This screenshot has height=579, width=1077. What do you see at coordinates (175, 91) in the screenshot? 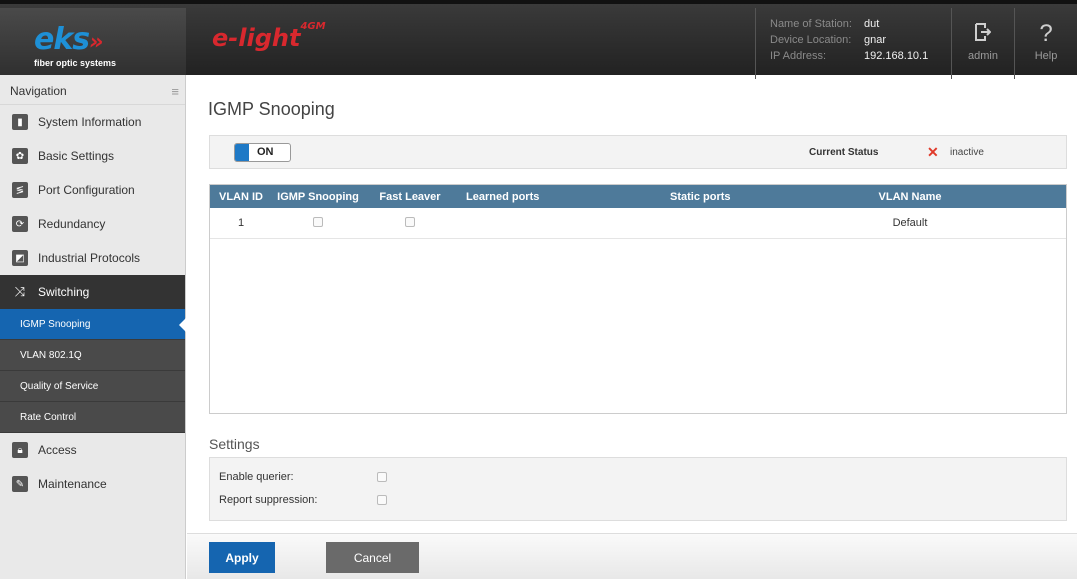
I see `menu-icon: ≡` at bounding box center [175, 91].